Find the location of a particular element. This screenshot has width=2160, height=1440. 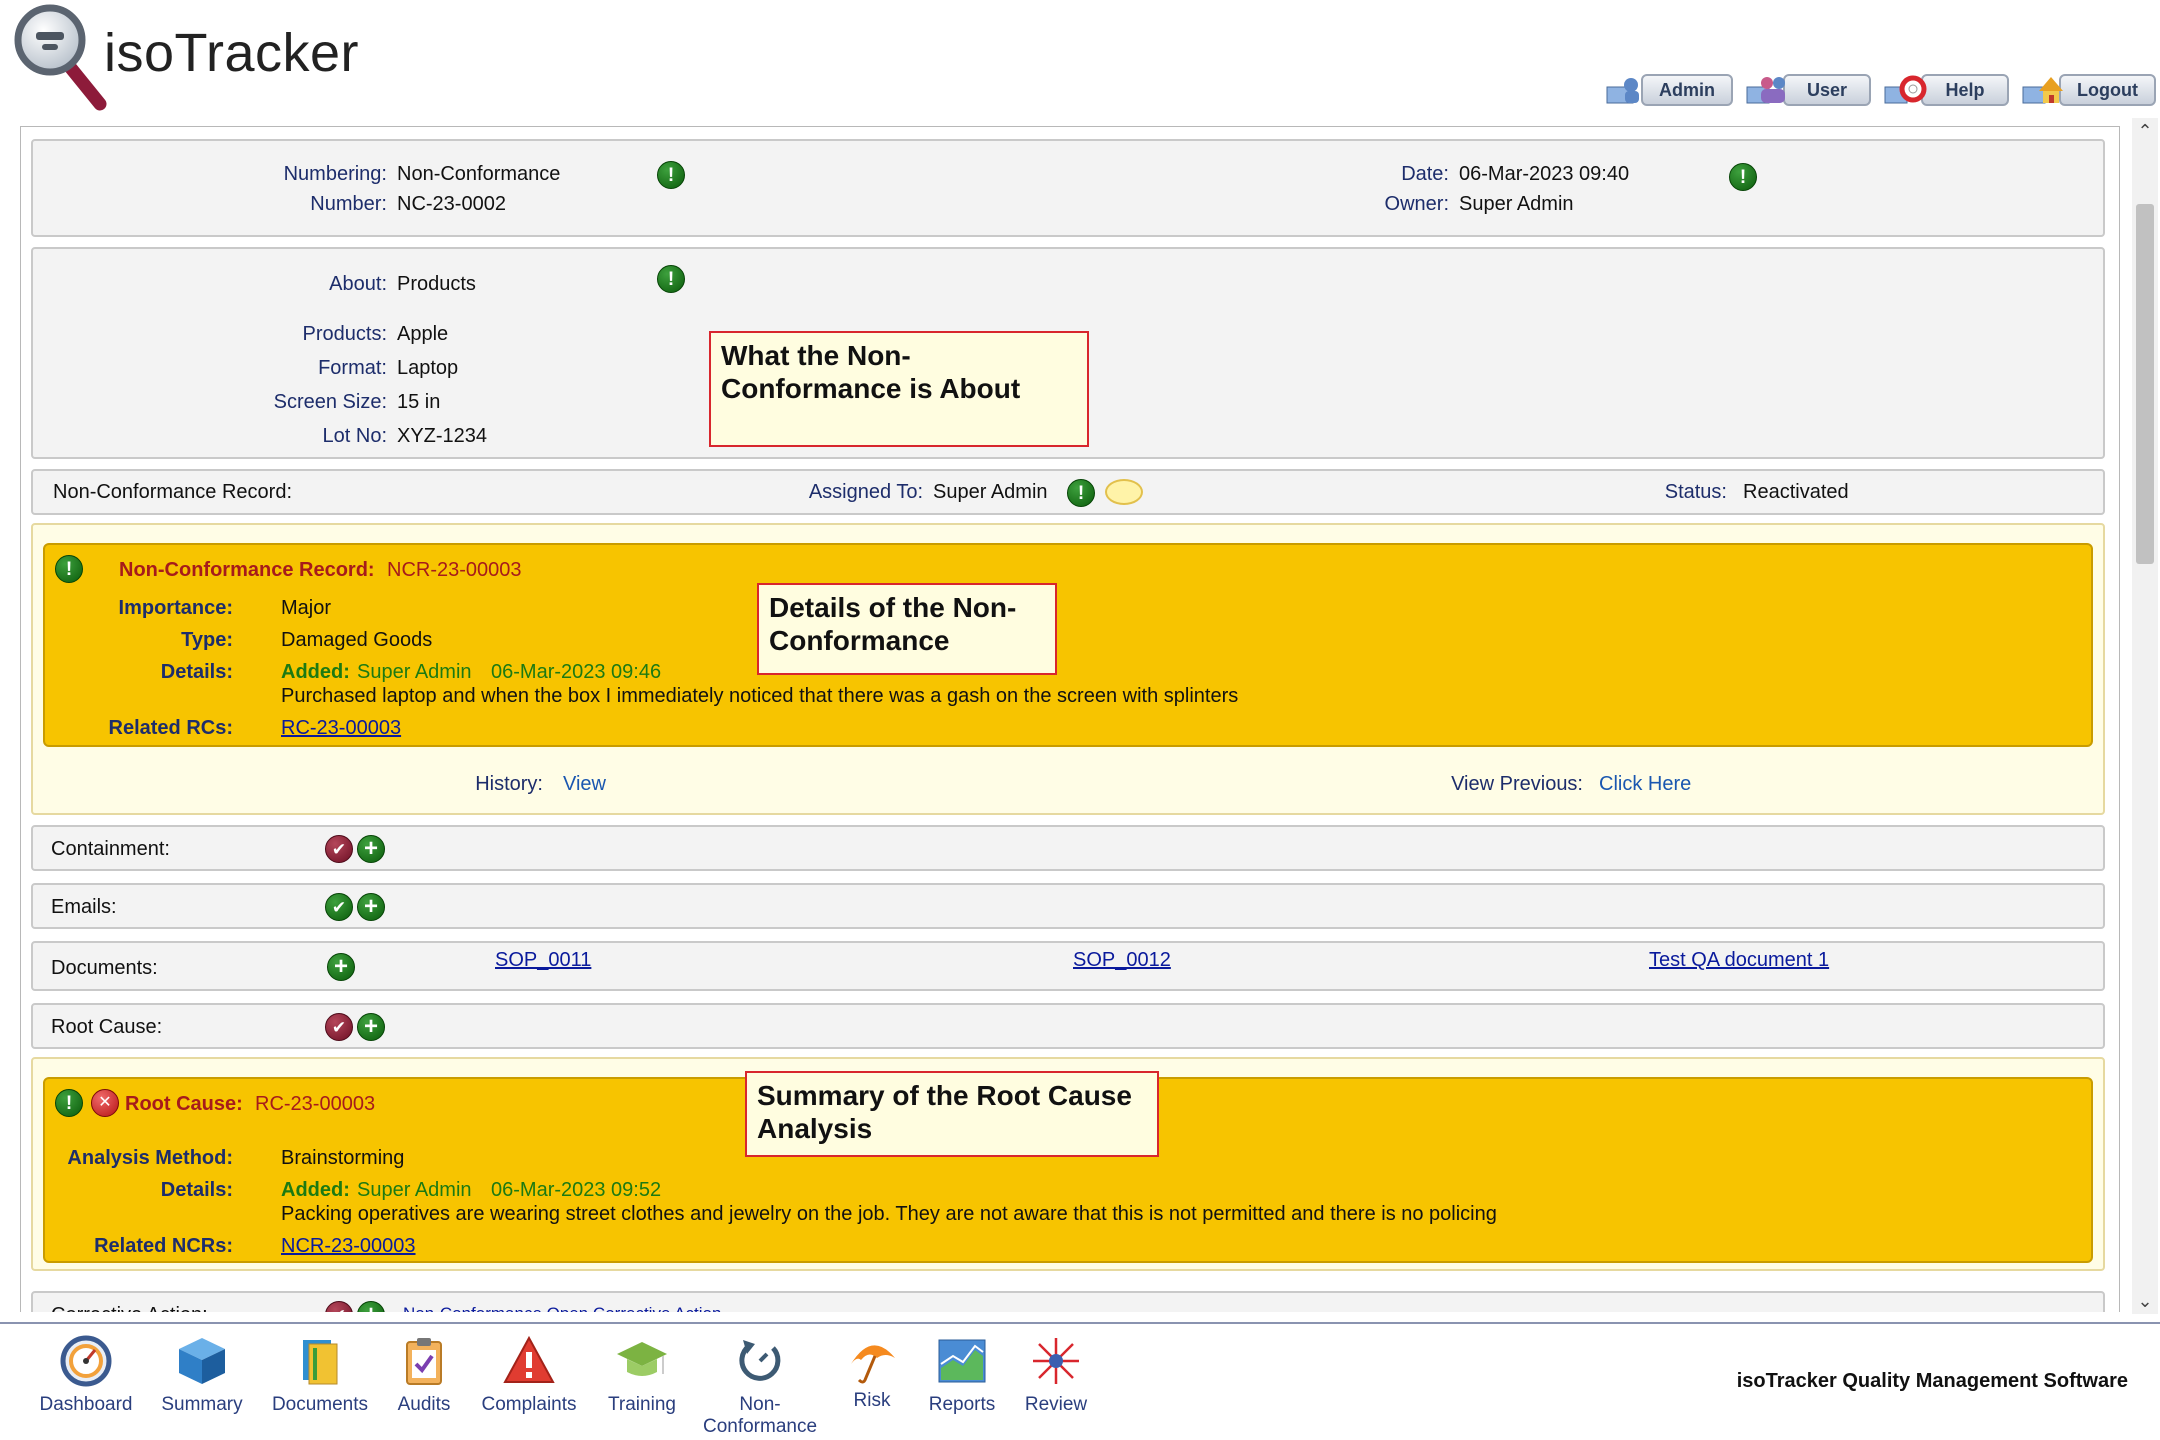

number-value: NC-23-0002 is located at coordinates (451, 204).